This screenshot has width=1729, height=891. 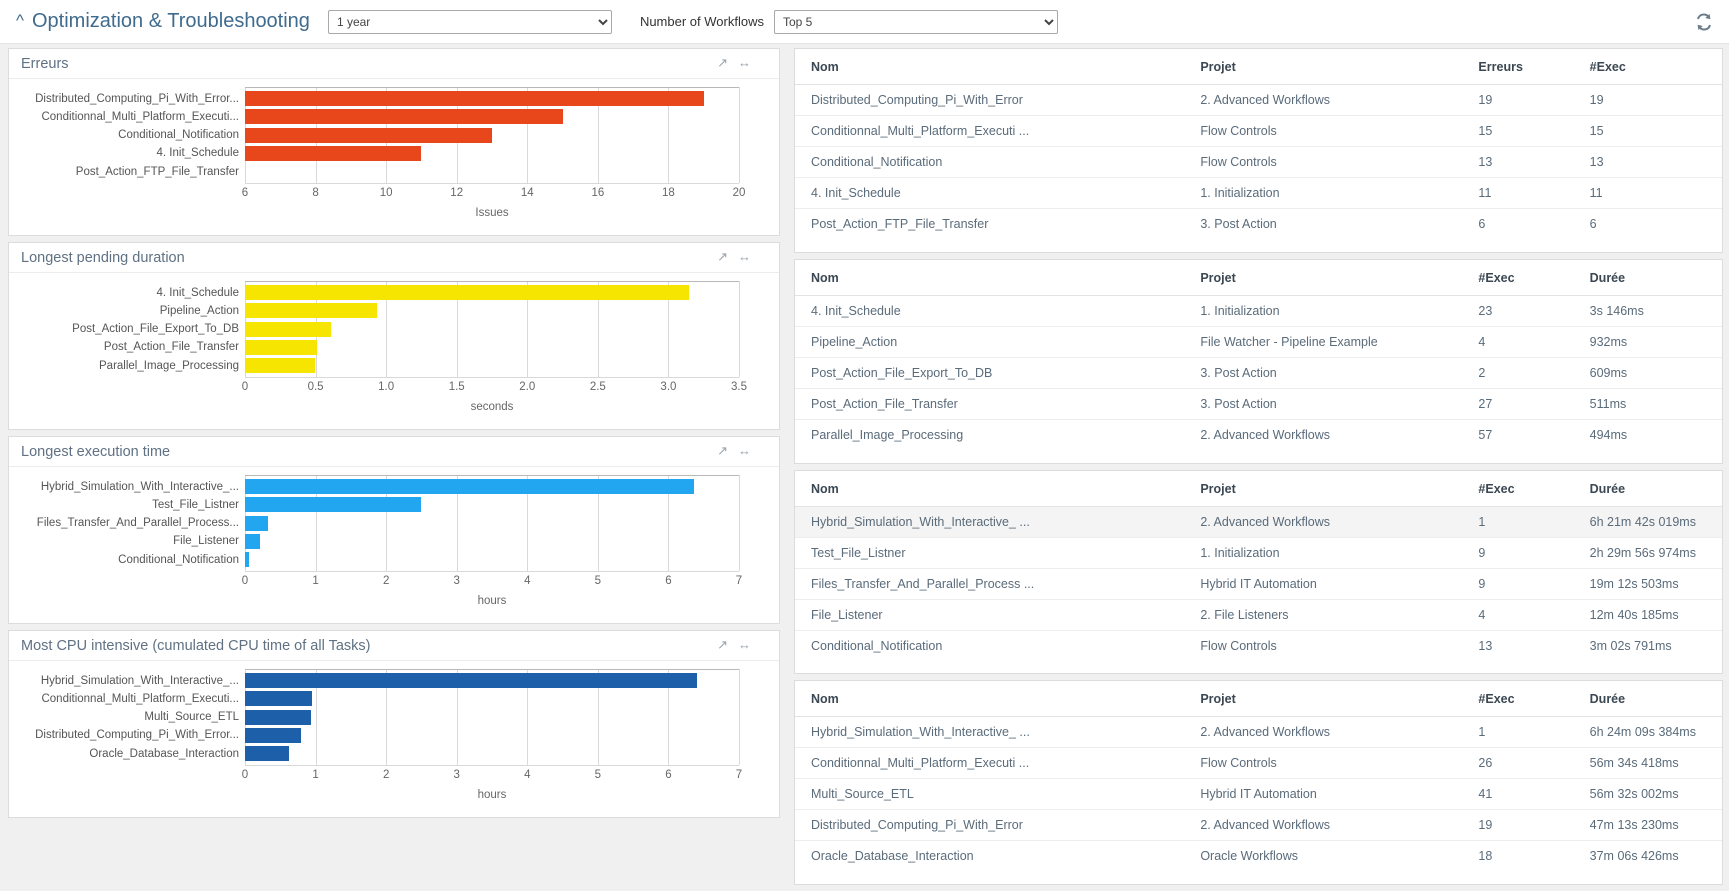 What do you see at coordinates (1647, 553) in the screenshot?
I see `table-cell: 2h 29m 56s 974ms` at bounding box center [1647, 553].